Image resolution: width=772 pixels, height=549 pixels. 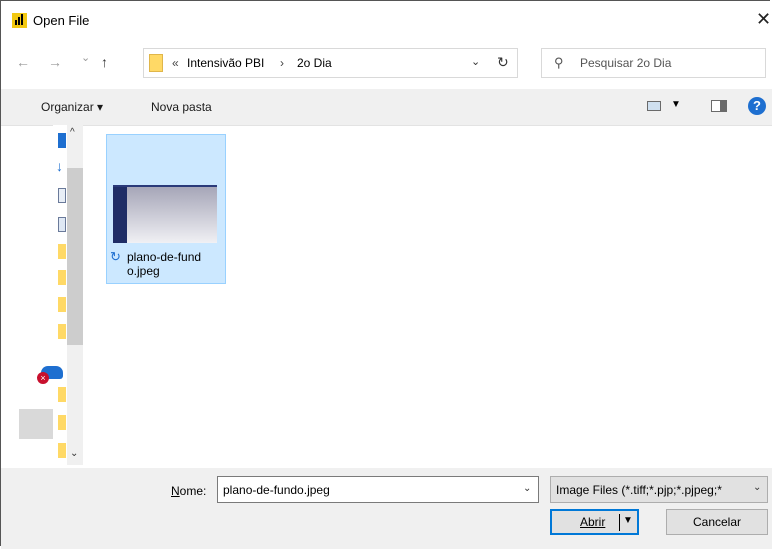 I want to click on power-bi-icon, so click(x=19, y=20).